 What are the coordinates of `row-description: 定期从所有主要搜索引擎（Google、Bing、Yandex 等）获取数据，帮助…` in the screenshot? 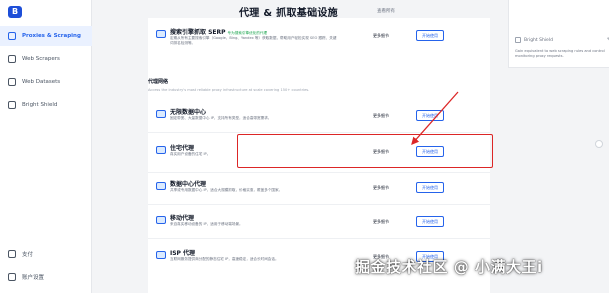 It's located at (253, 40).